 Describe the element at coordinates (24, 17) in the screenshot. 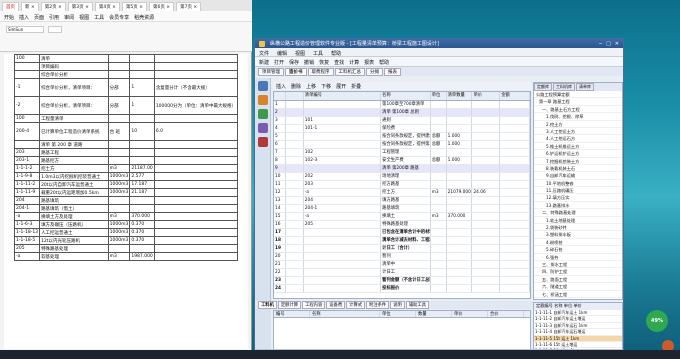

I see `ribbon-tab: 插入` at that location.